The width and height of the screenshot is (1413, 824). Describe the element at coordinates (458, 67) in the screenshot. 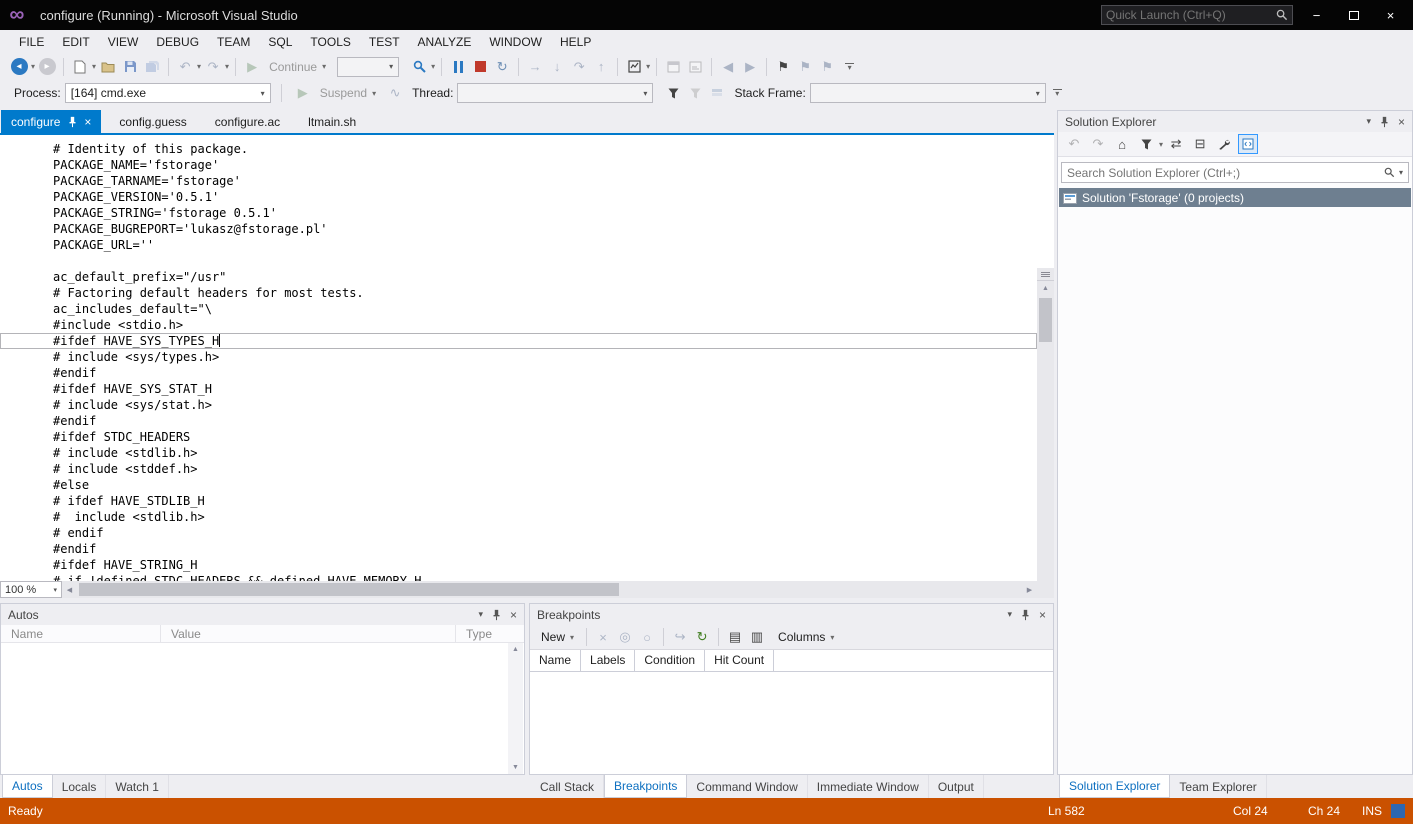

I see `break-all-icon` at that location.